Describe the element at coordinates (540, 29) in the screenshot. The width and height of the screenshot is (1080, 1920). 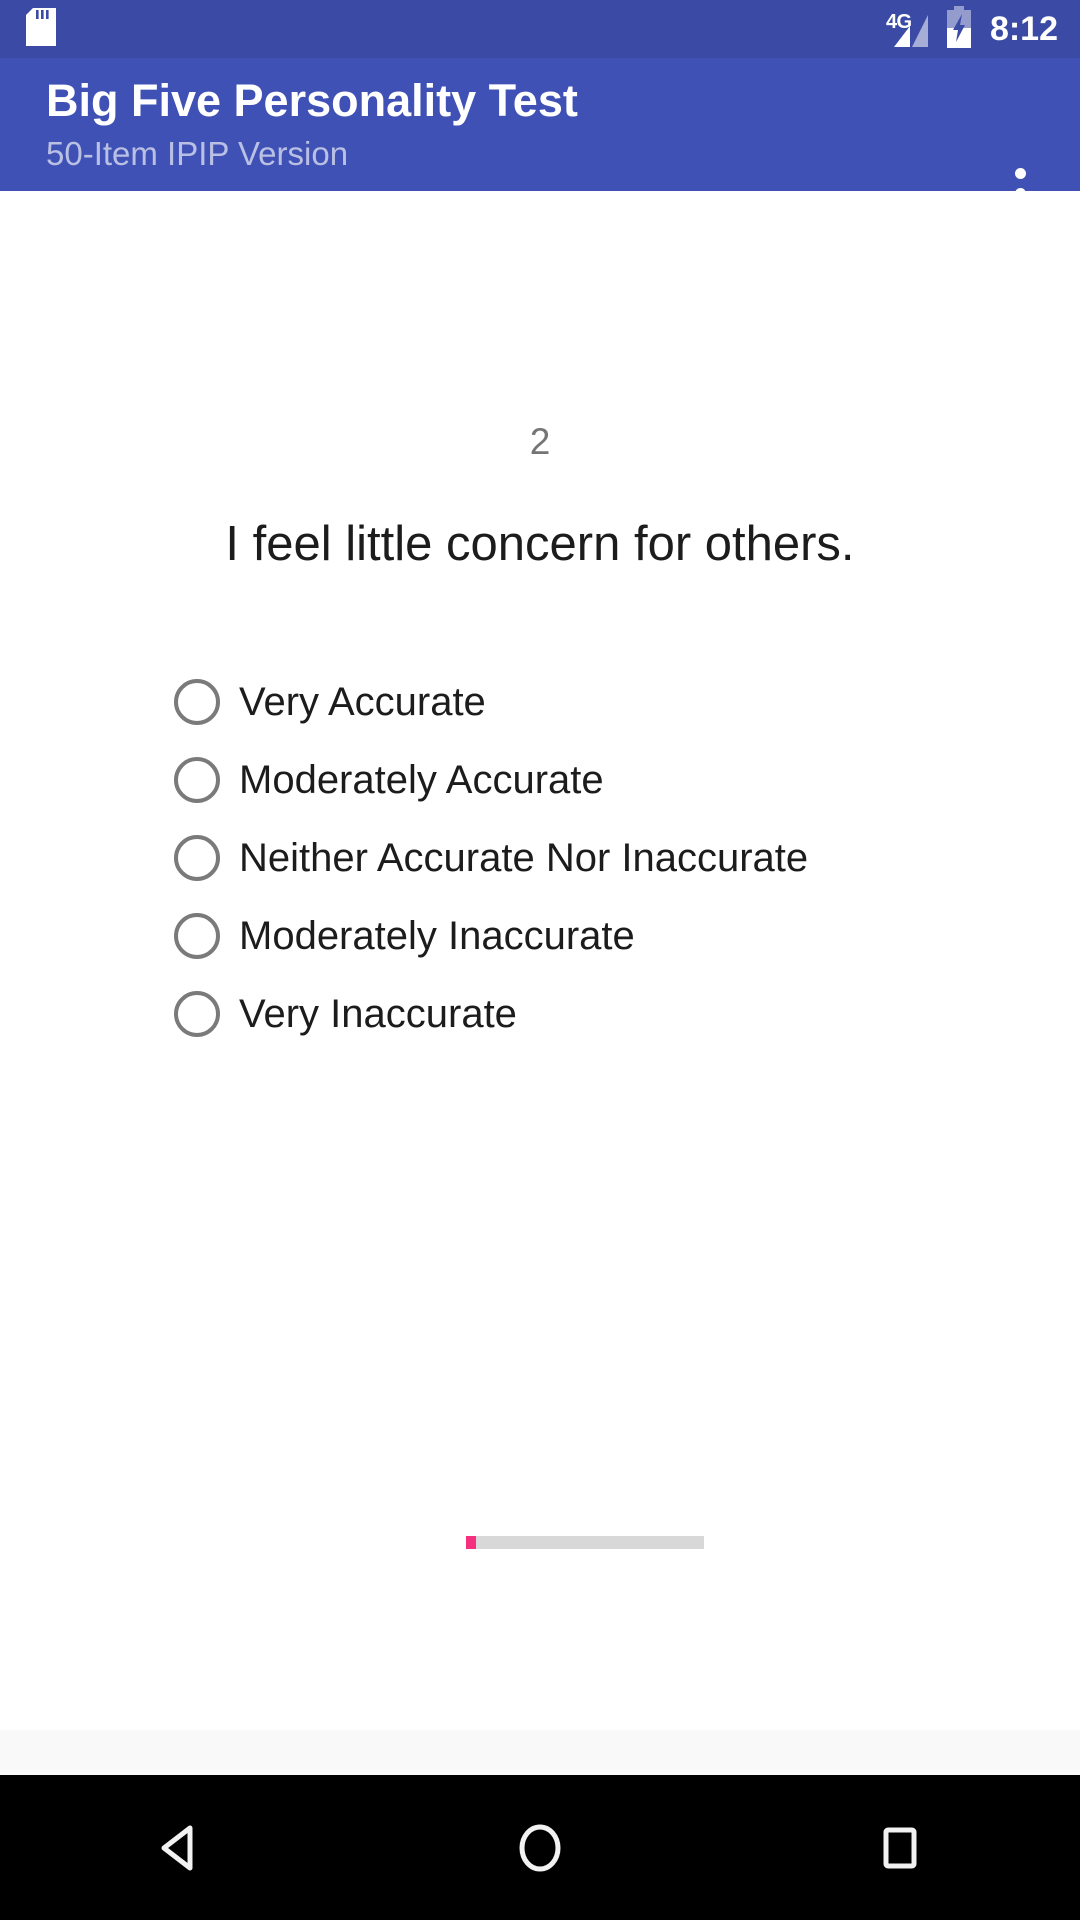
I see `status-bar: 4G 8:12` at that location.